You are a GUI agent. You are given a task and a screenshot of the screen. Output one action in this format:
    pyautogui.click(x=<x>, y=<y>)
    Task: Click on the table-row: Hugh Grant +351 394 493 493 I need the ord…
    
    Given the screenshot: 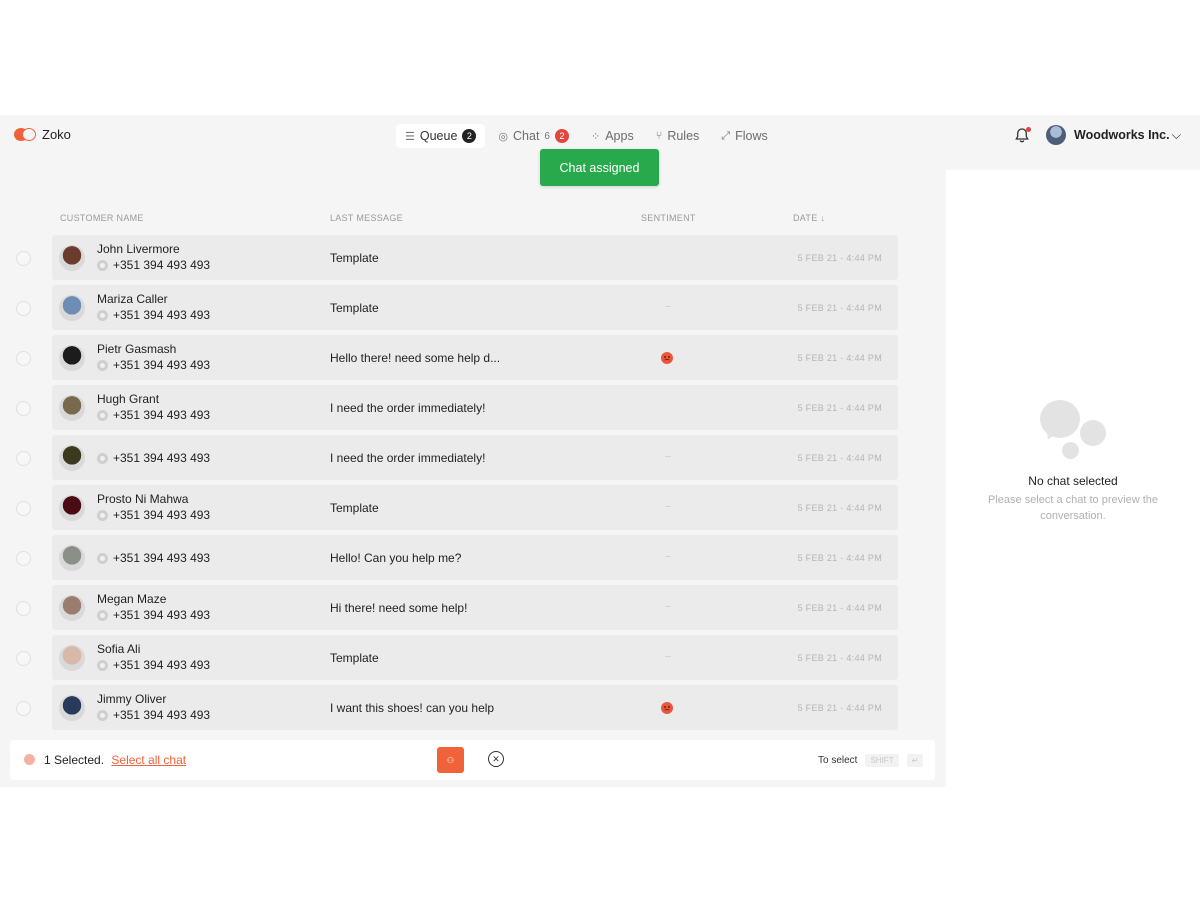 What is the action you would take?
    pyautogui.click(x=457, y=407)
    